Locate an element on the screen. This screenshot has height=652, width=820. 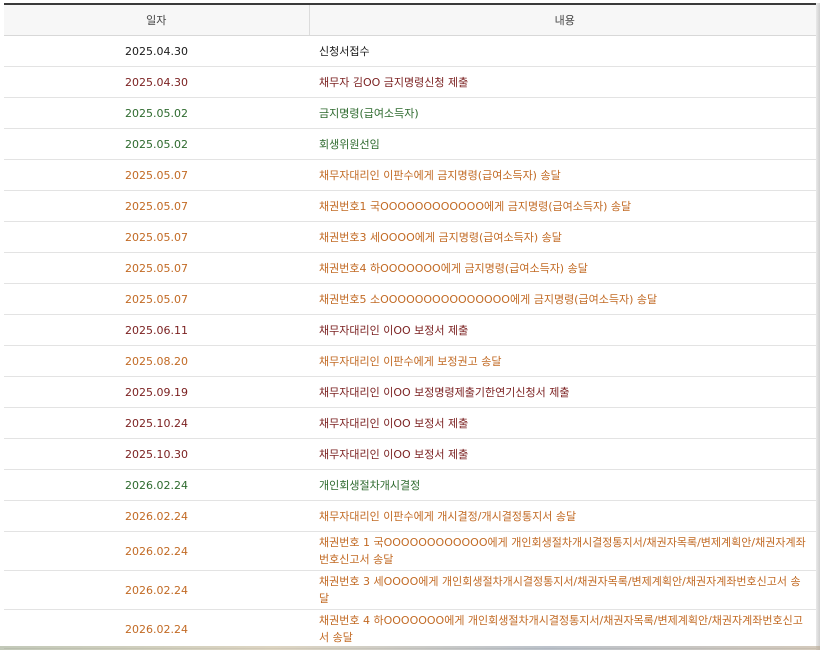
table-row: 2026.02.24개인회생절차개시결정 is located at coordinates (412, 485).